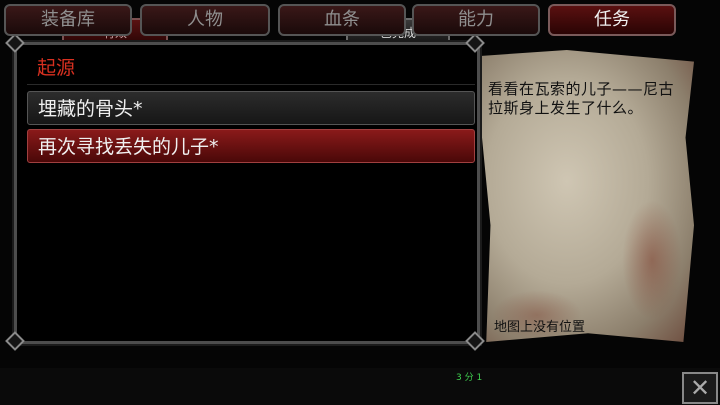  What do you see at coordinates (68, 20) in the screenshot?
I see `nav-button-inventory: 装备库` at bounding box center [68, 20].